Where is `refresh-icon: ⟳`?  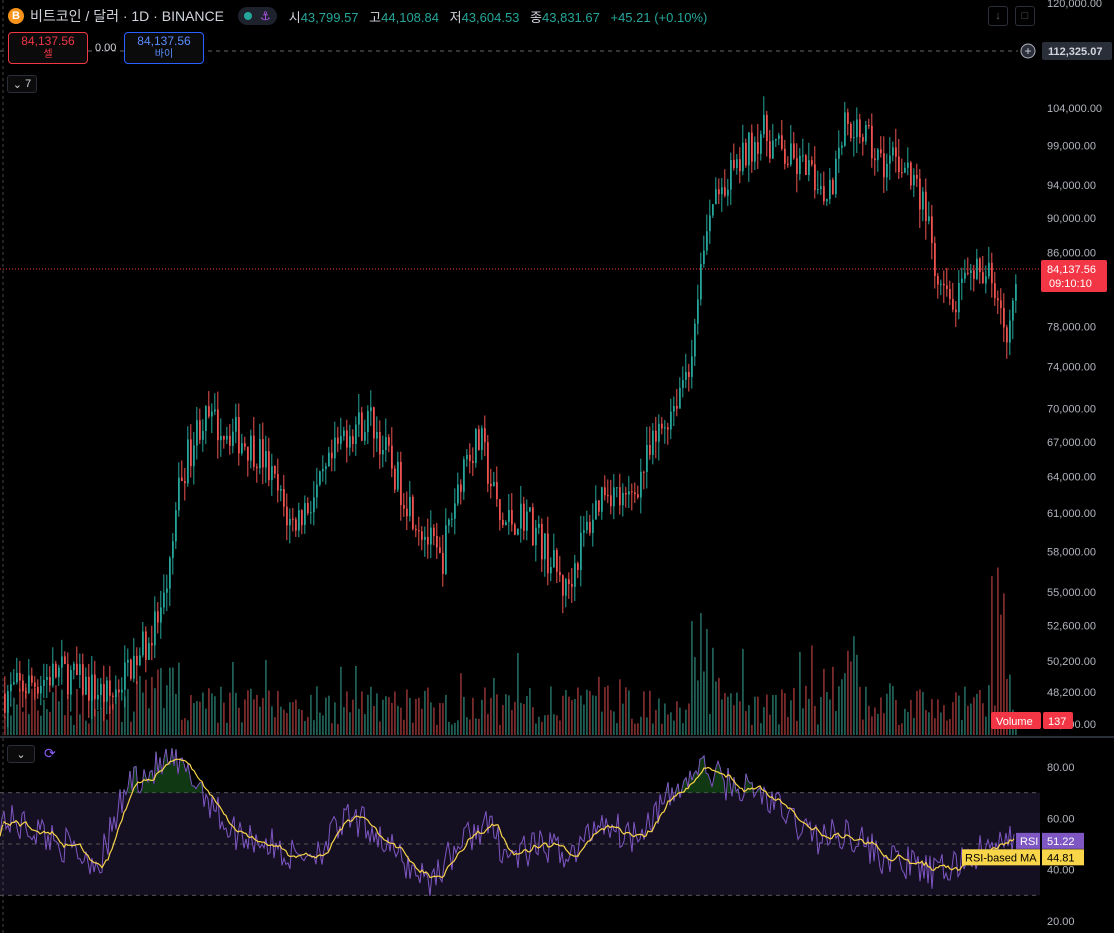 refresh-icon: ⟳ is located at coordinates (50, 753).